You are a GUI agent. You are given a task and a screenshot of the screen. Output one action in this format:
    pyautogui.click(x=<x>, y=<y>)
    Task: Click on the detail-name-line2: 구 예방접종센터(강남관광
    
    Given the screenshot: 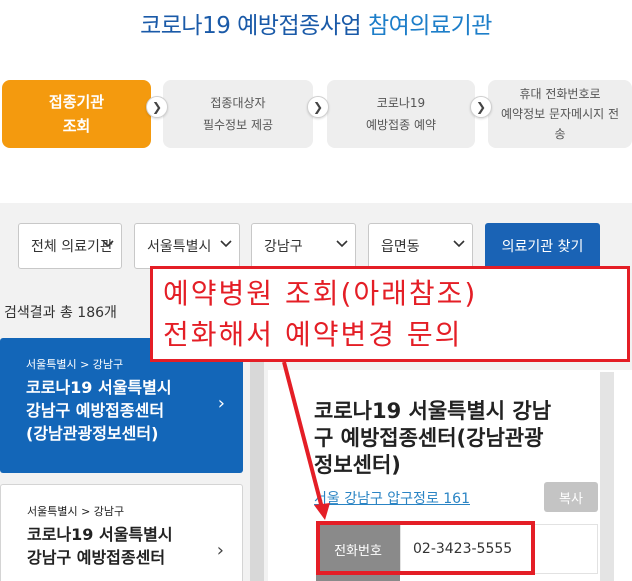 What is the action you would take?
    pyautogui.click(x=429, y=438)
    